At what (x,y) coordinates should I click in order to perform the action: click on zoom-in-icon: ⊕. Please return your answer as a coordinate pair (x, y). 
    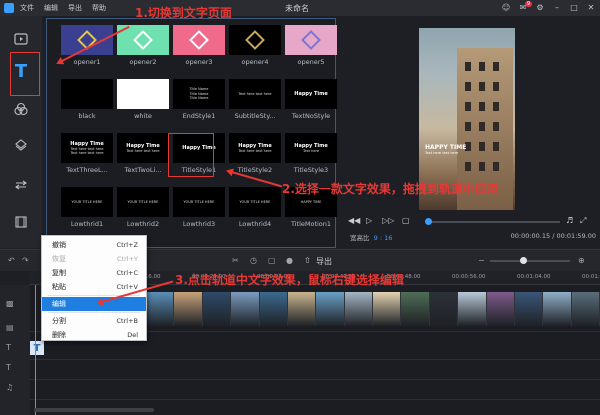
    Looking at the image, I should click on (581, 260).